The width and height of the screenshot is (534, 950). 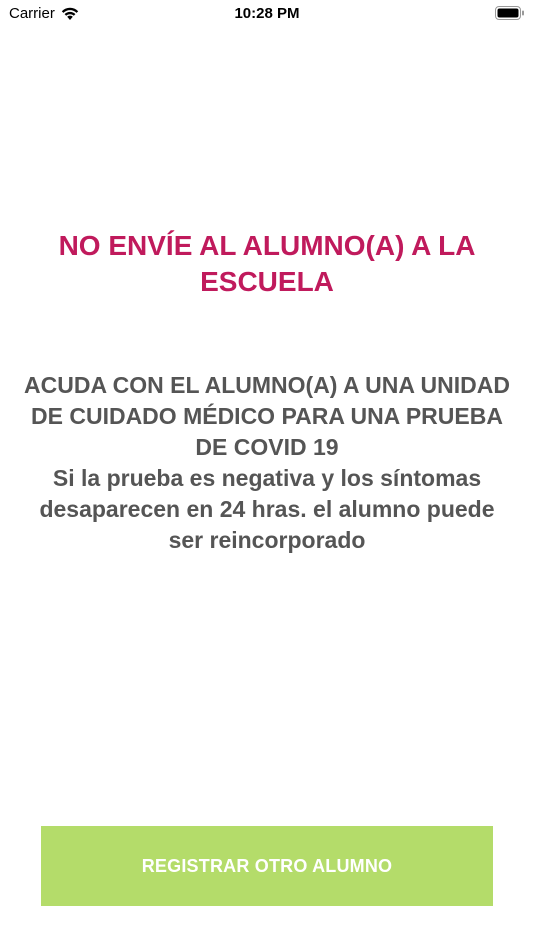 I want to click on warning-title: NO ENVÍE AL ALUMNO(A) A LA ESCUELA, so click(x=267, y=263).